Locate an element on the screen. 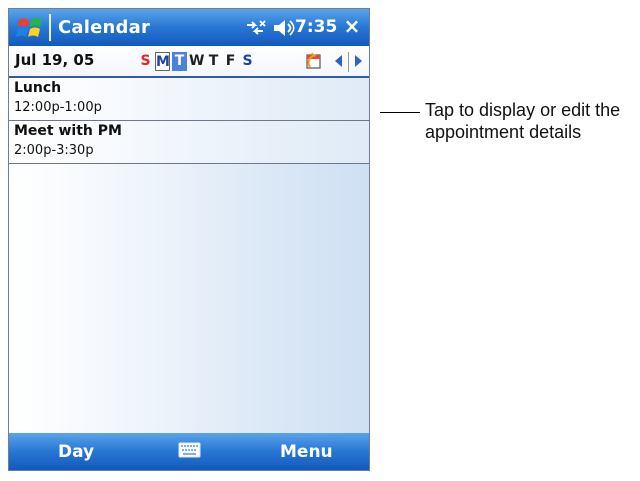 Image resolution: width=640 pixels, height=481 pixels. volume-icon is located at coordinates (283, 28).